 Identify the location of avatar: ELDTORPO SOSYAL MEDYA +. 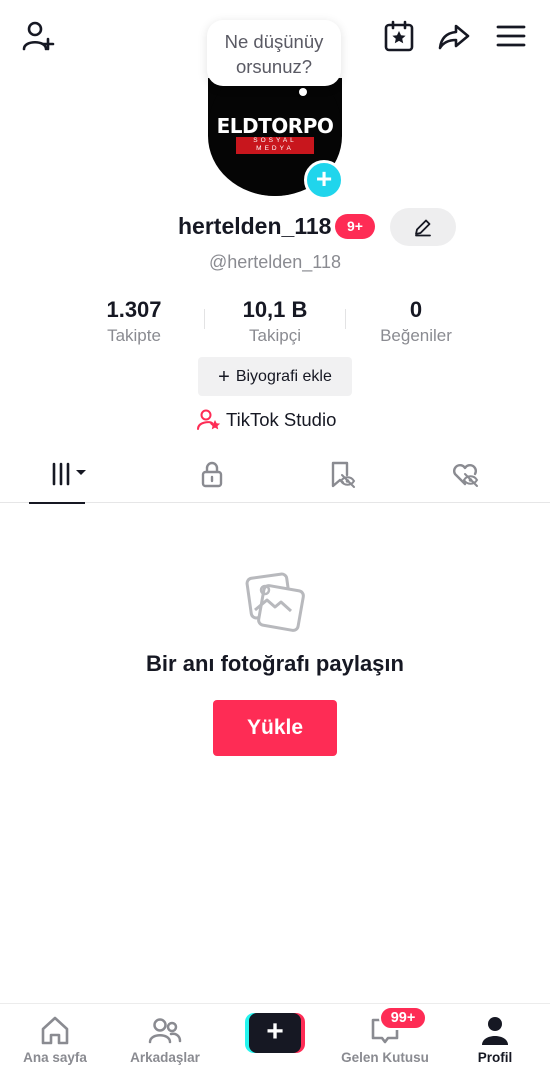
(276, 139).